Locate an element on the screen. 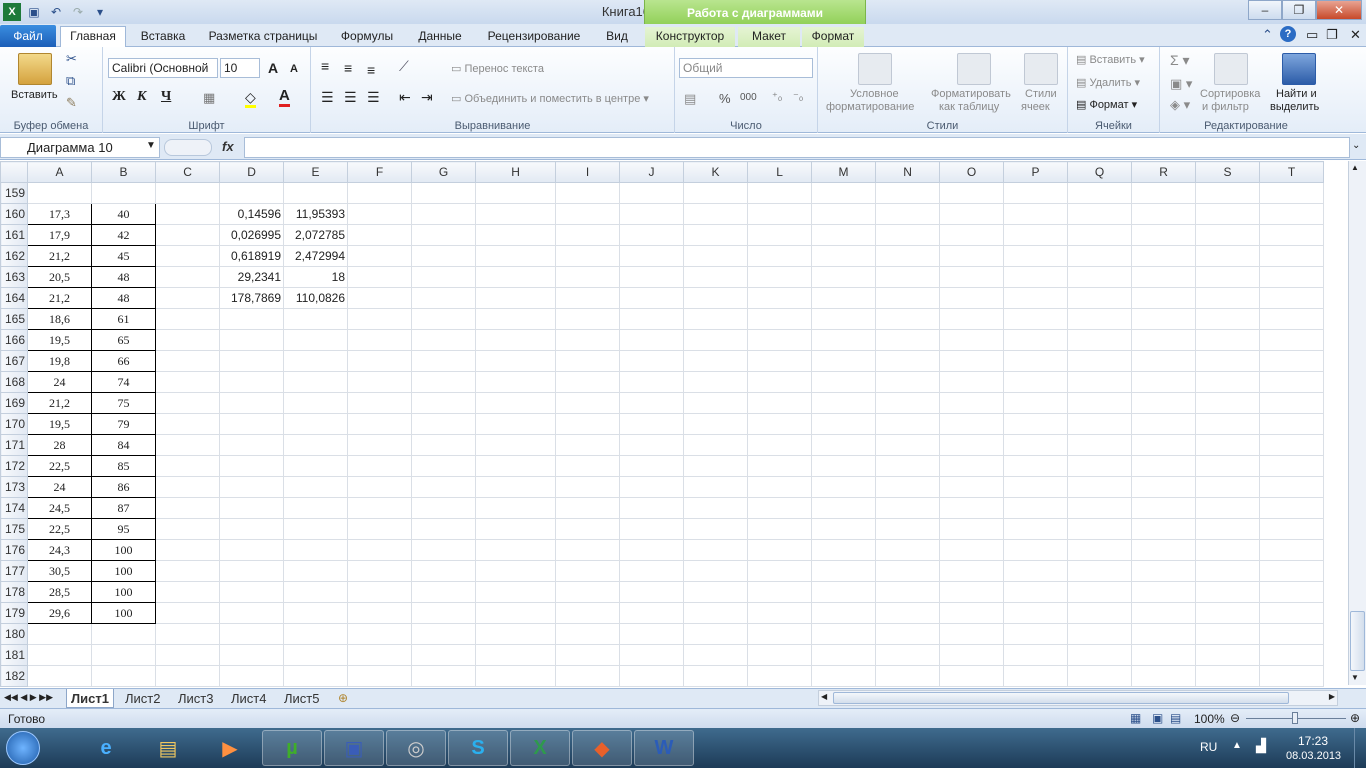  shrink-font-icon: A is located at coordinates (294, 69).